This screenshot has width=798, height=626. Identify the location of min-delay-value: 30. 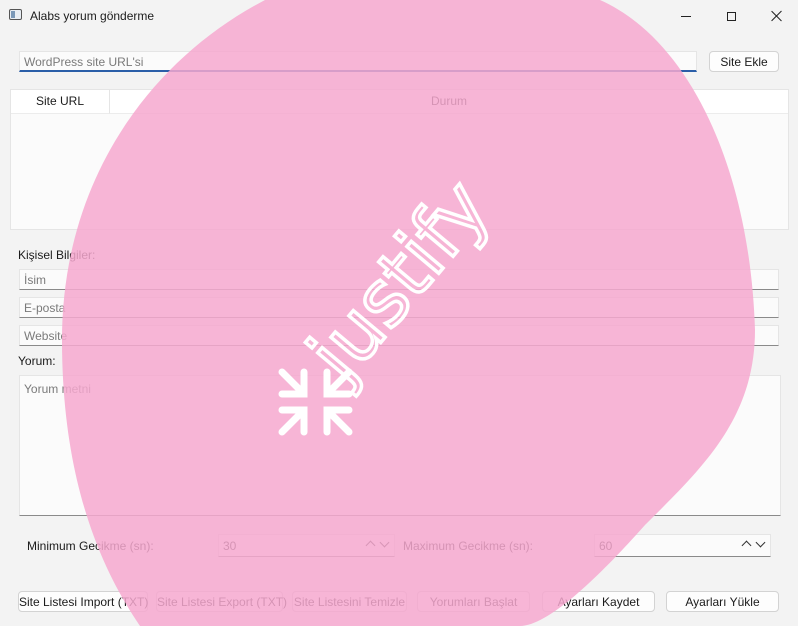
(230, 546).